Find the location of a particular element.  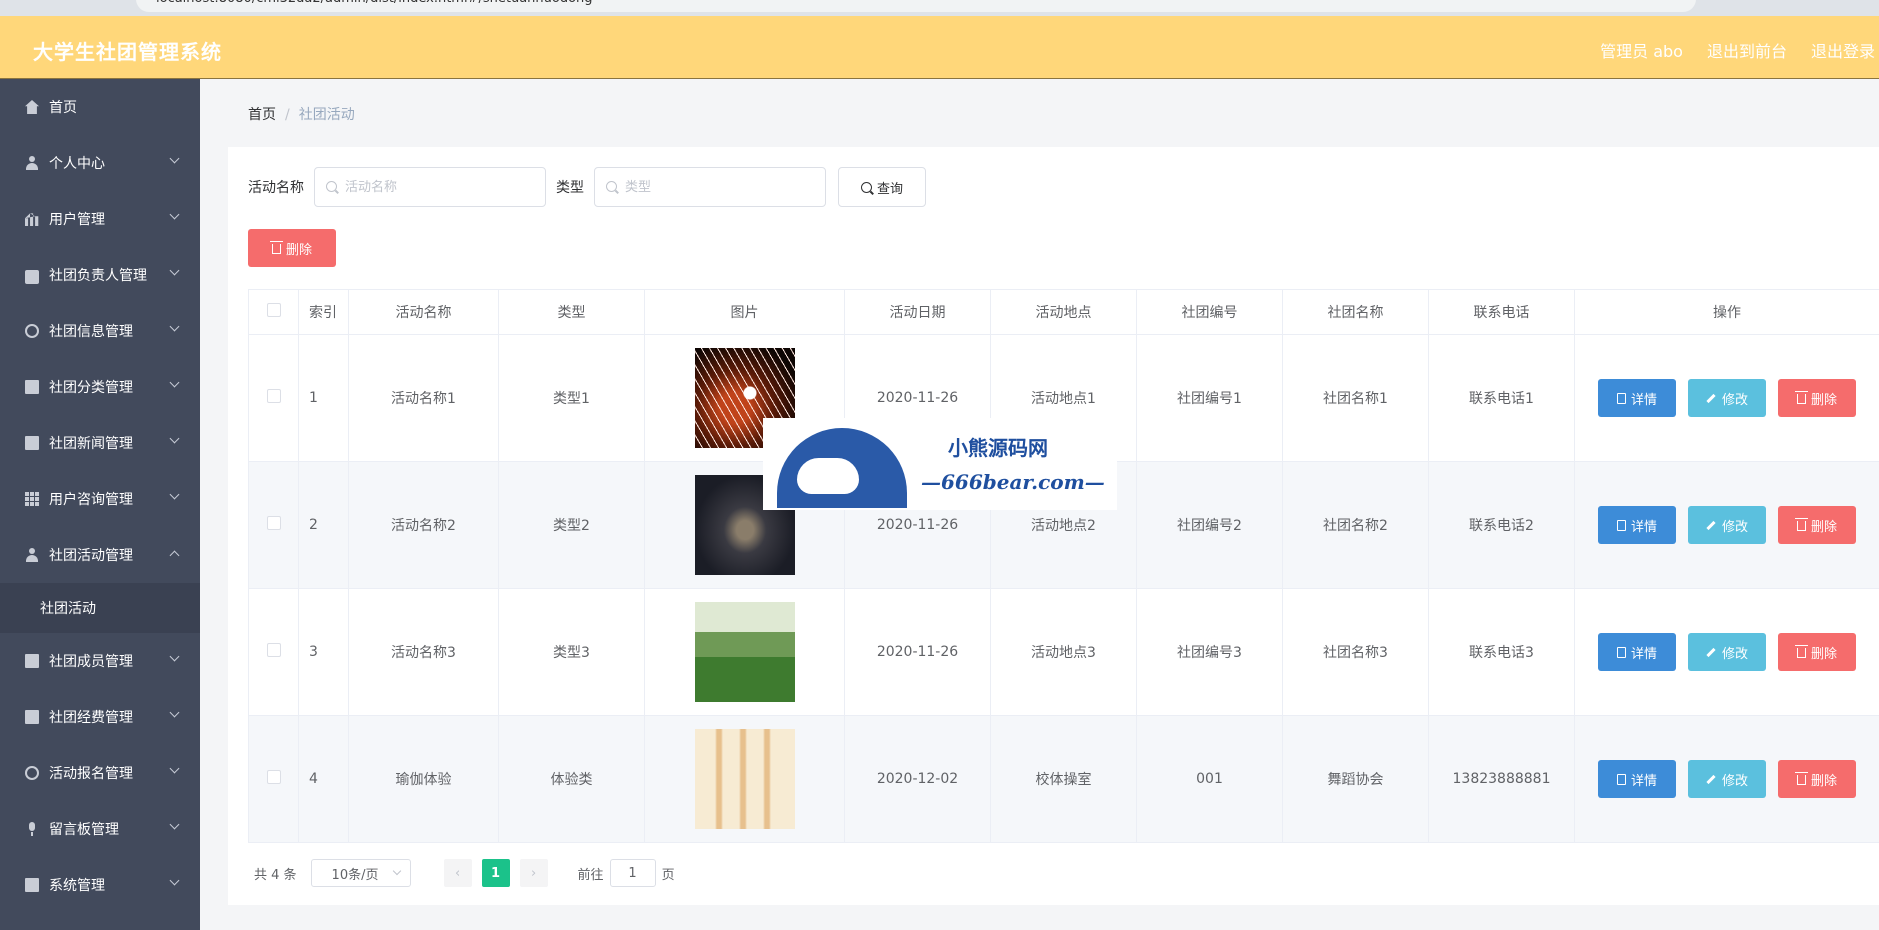

breadcrumb: 首页 / 社团活动 is located at coordinates (301, 114).